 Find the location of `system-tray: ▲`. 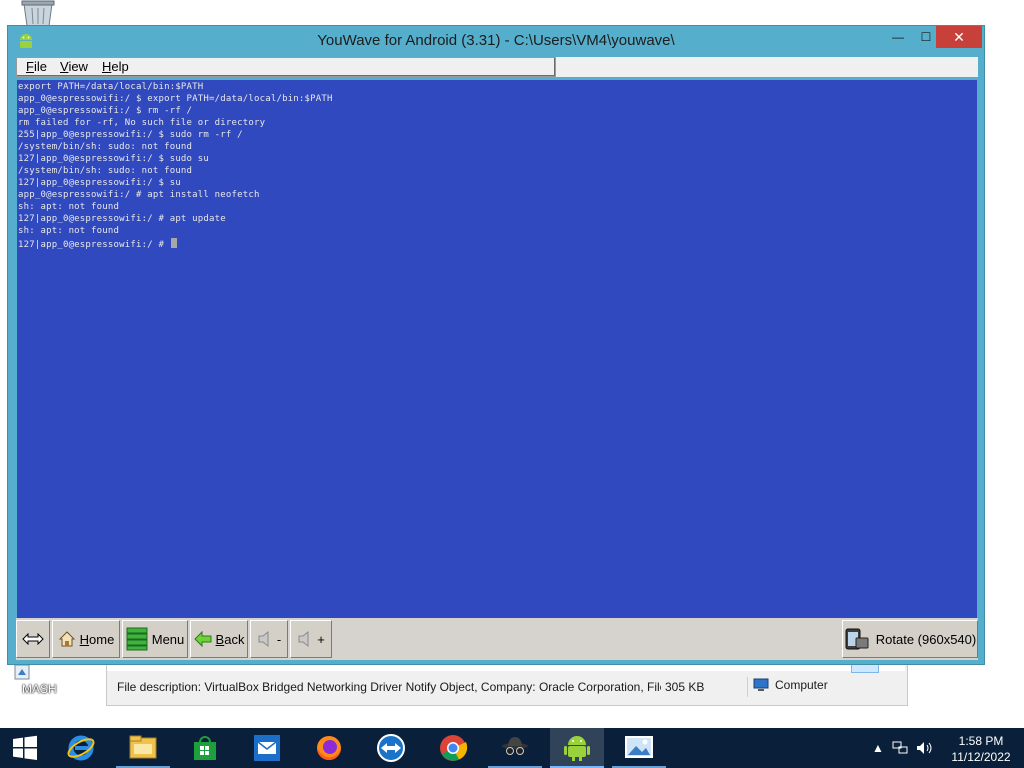

system-tray: ▲ is located at coordinates (903, 748).